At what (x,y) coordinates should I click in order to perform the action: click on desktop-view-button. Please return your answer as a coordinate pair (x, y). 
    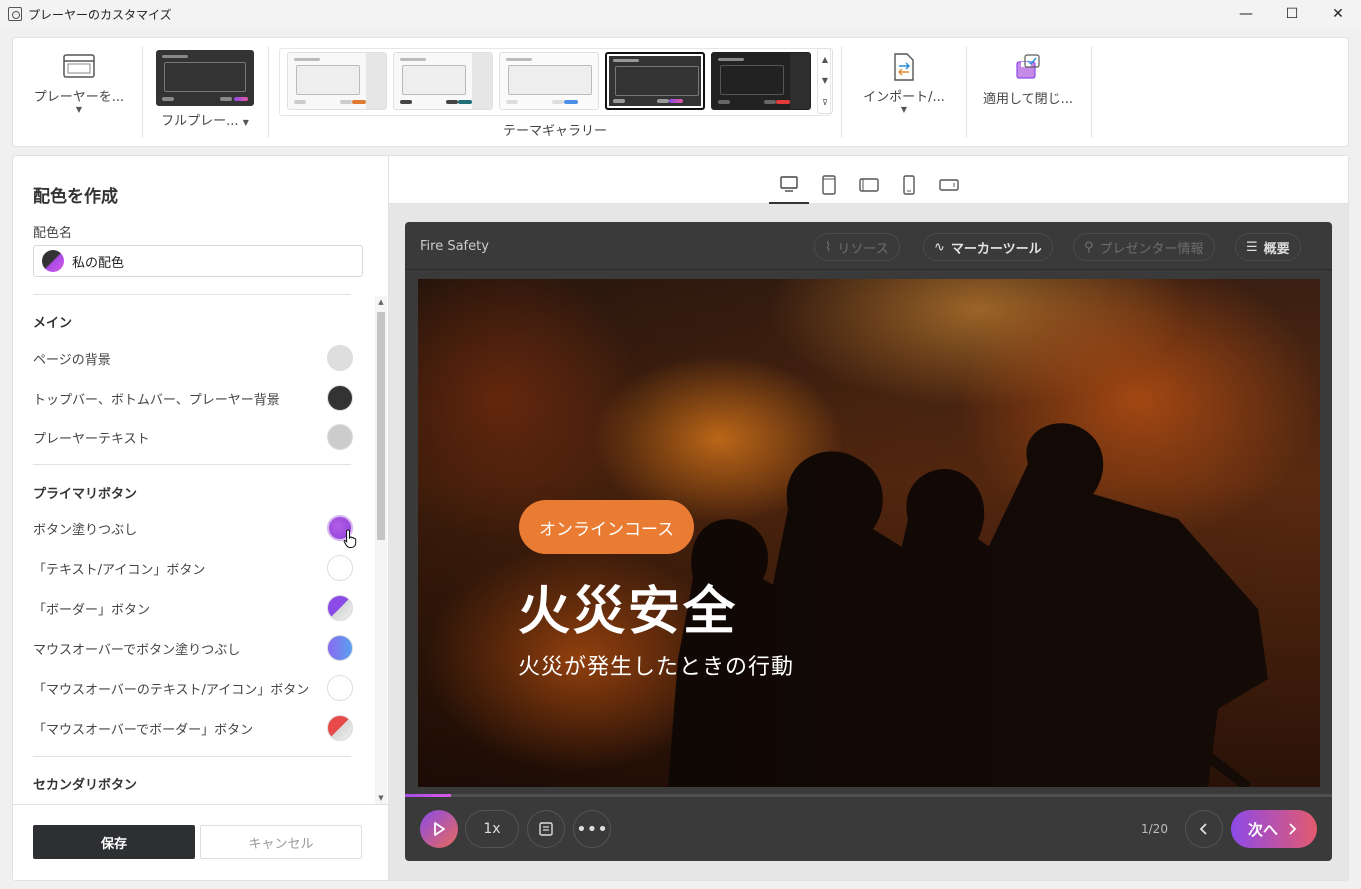
    Looking at the image, I should click on (789, 185).